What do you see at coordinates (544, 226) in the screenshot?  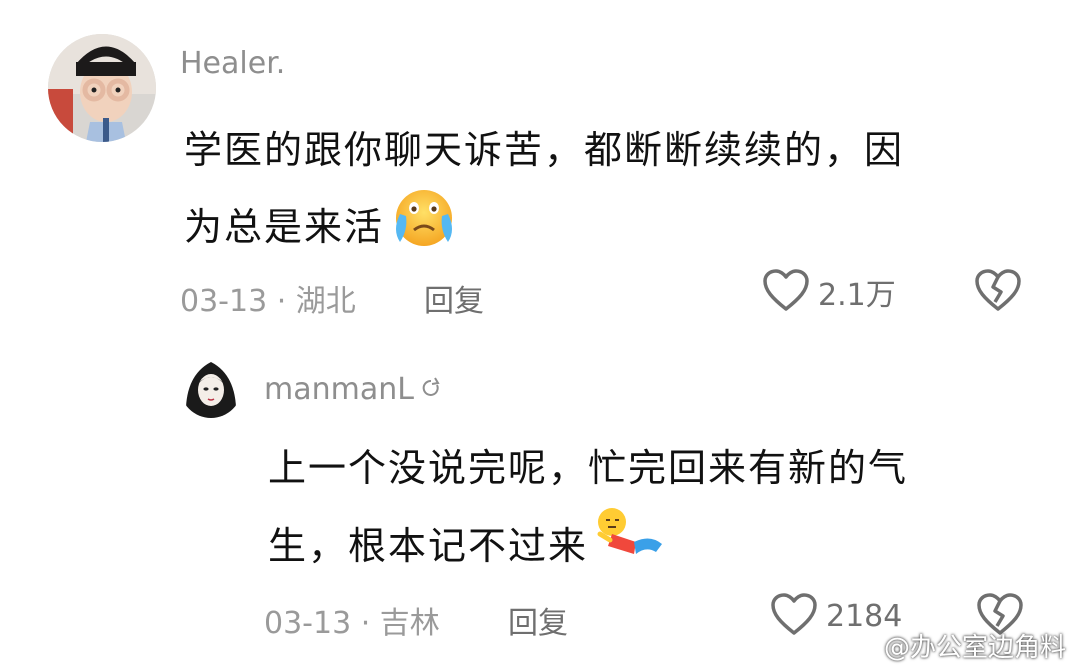 I see `comment-text-line: 为总是来活` at bounding box center [544, 226].